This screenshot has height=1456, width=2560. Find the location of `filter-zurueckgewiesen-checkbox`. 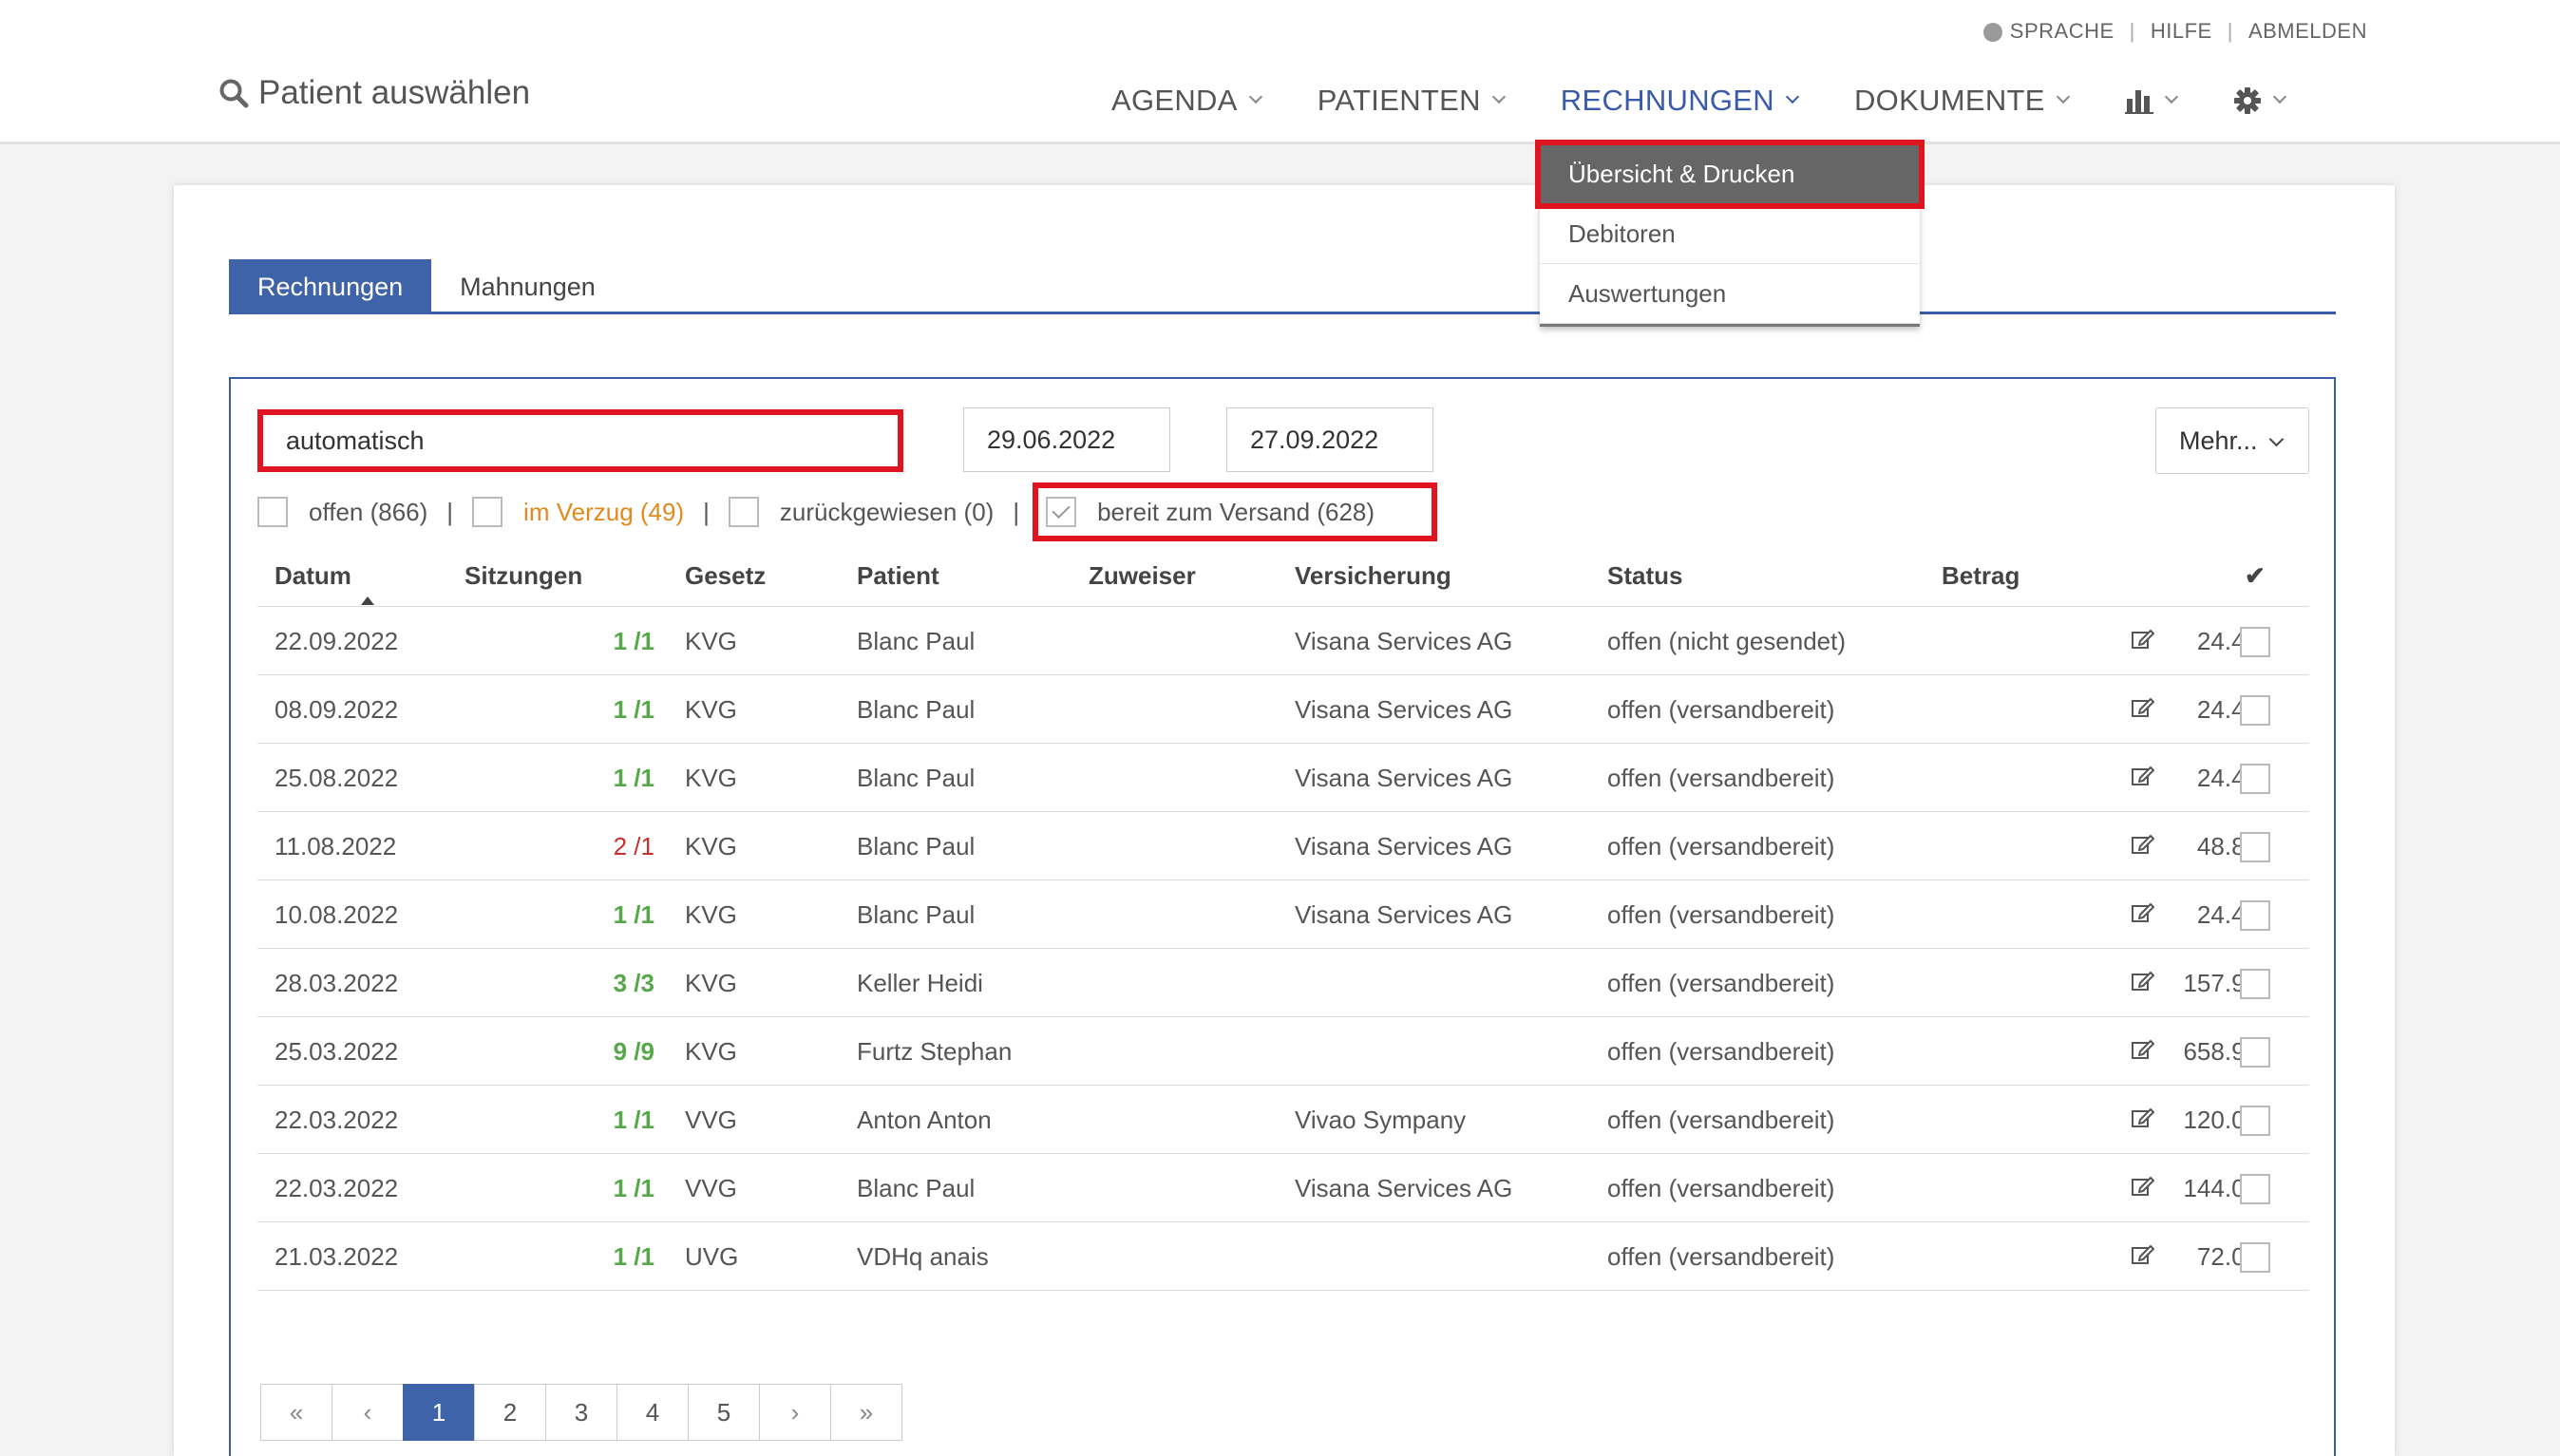

filter-zurueckgewiesen-checkbox is located at coordinates (743, 512).